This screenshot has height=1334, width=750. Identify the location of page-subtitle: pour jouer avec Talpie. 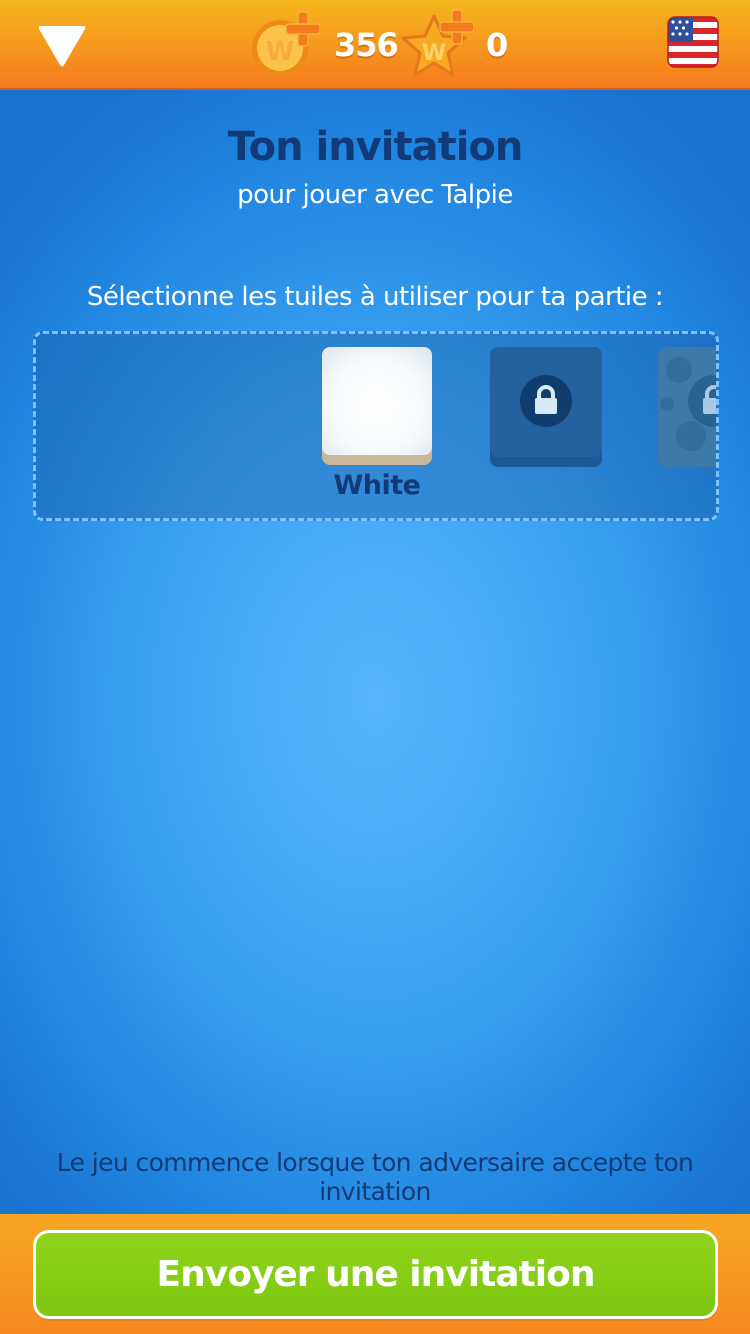
(375, 195).